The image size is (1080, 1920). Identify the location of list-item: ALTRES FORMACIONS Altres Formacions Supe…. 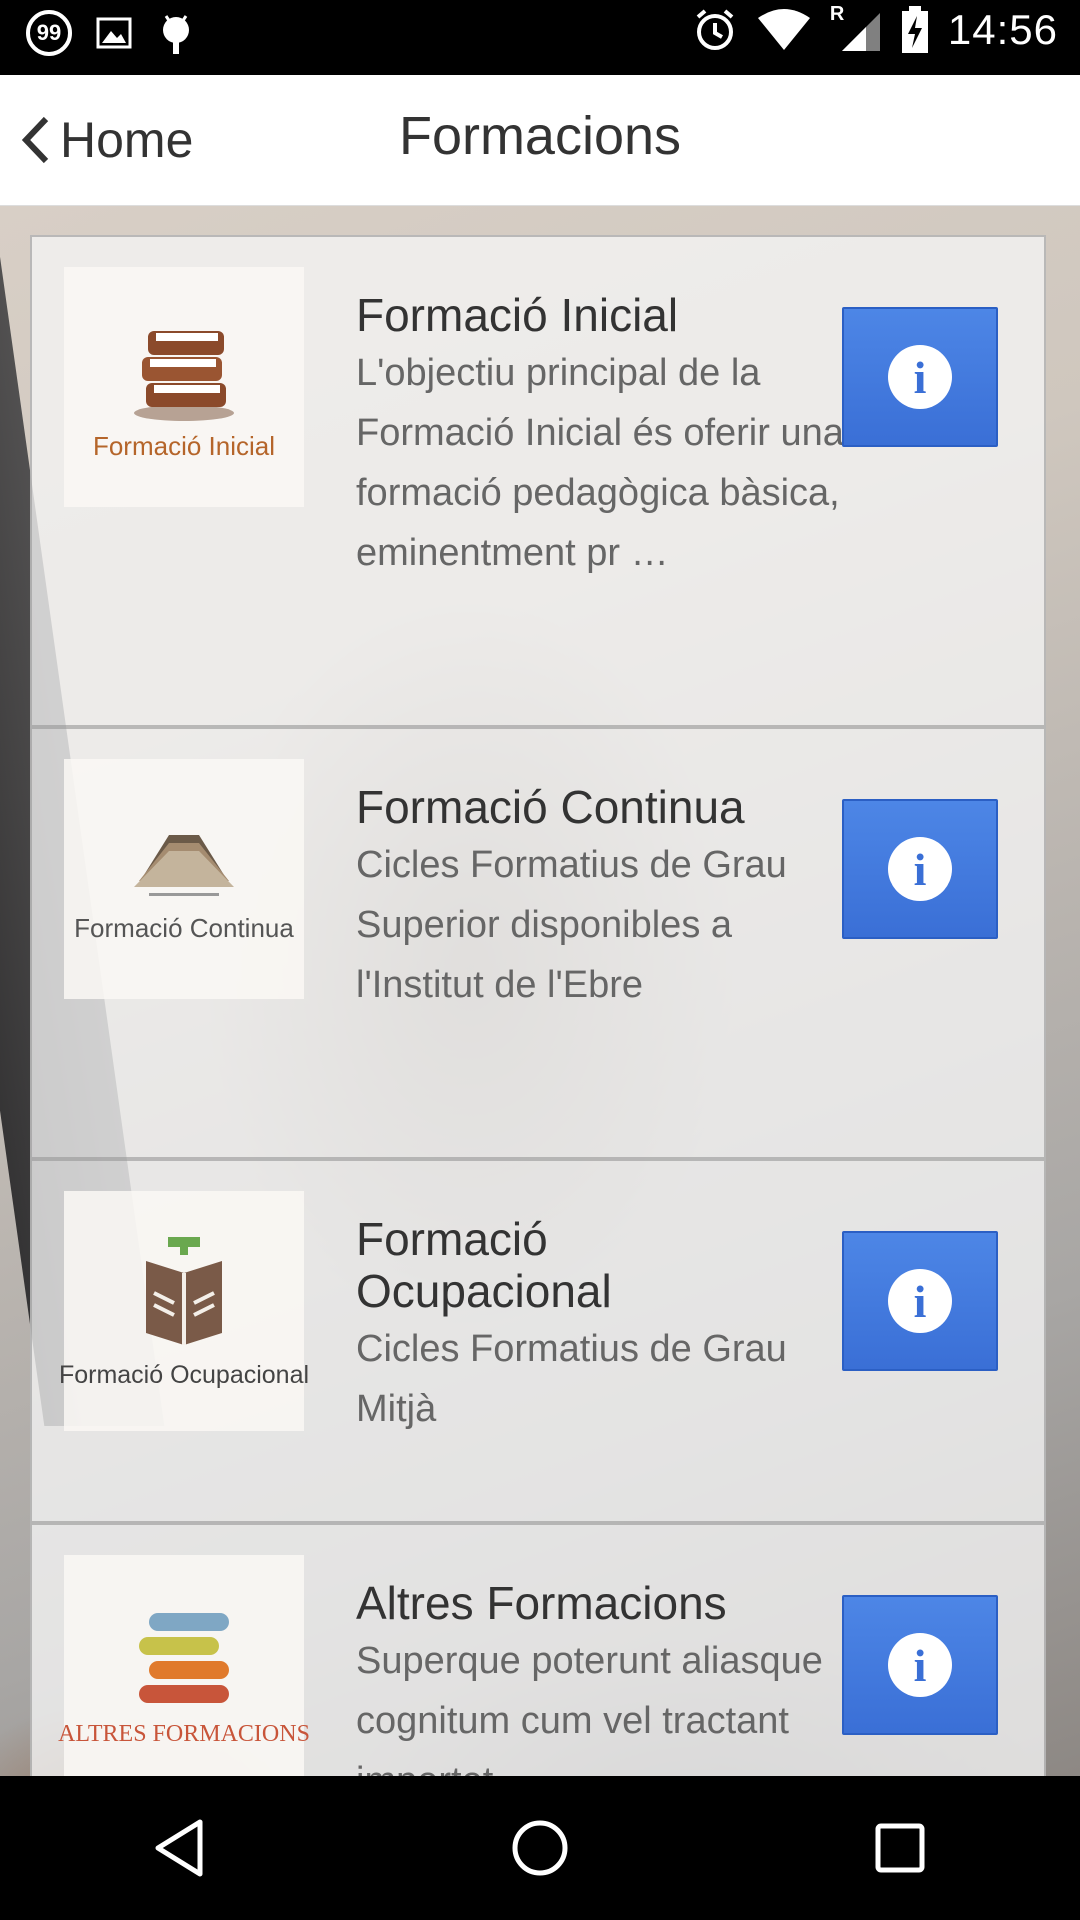
(538, 1649).